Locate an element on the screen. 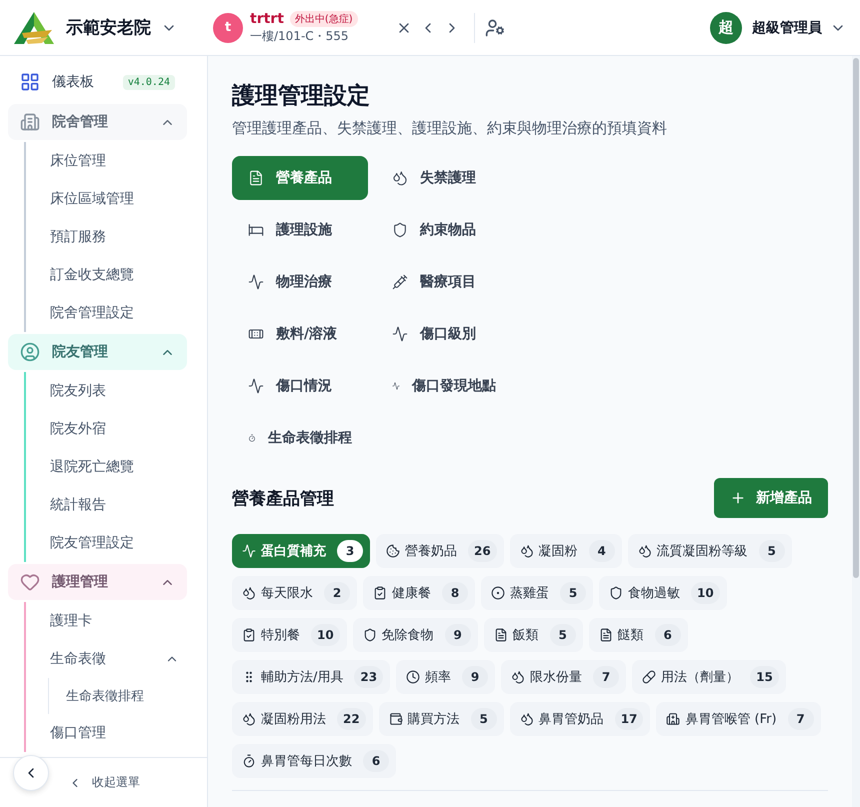 The width and height of the screenshot is (860, 807). user-name: 超級管理員 is located at coordinates (787, 27).